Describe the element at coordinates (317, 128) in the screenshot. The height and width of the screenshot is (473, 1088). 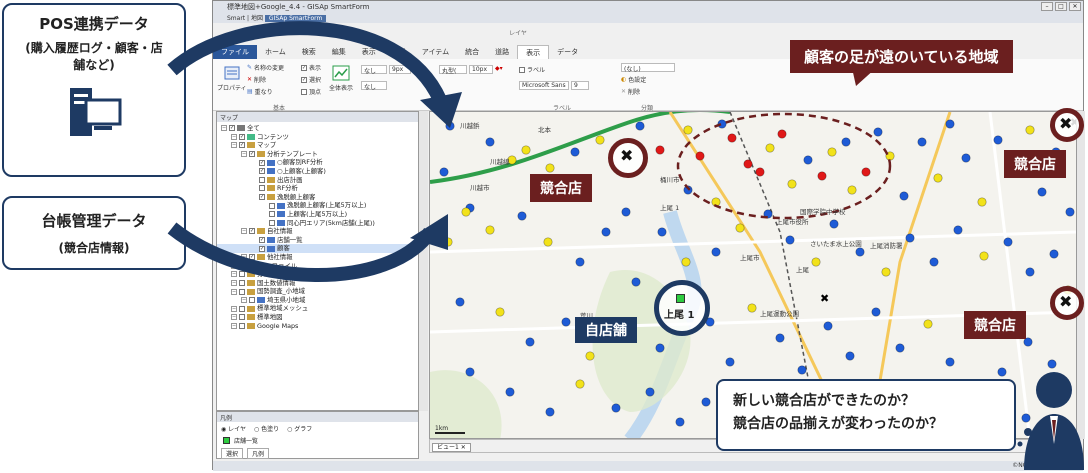
I see `layer-tree-item: − ✓ 全て` at that location.